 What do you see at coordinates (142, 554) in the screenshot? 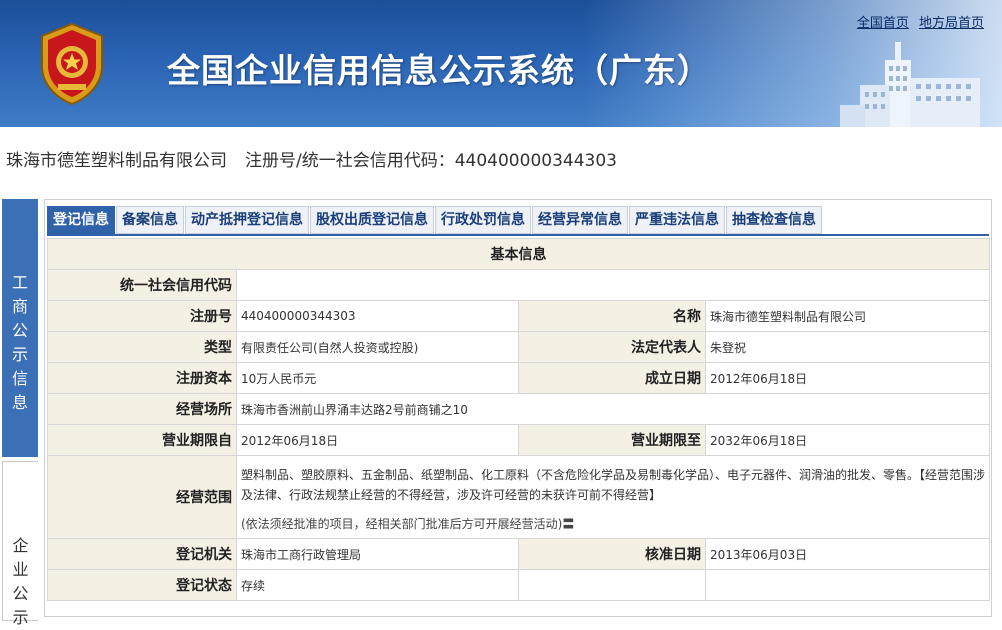
I see `authority-label: 登记机关` at bounding box center [142, 554].